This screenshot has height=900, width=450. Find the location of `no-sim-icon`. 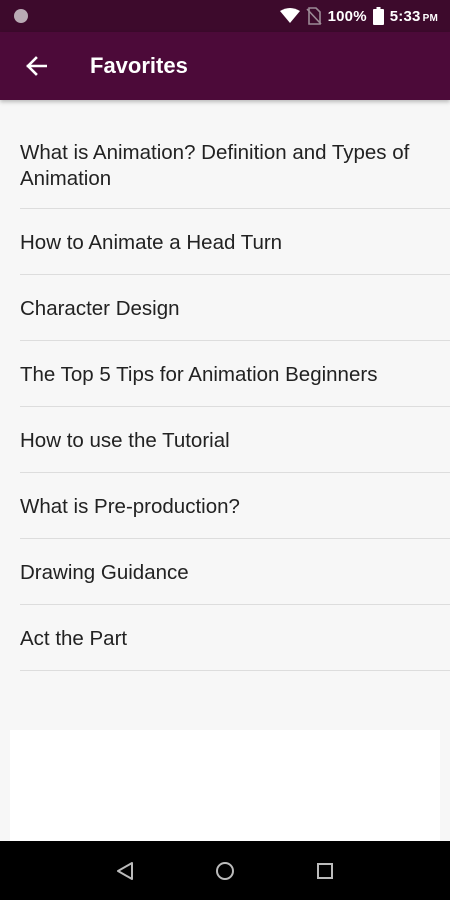

no-sim-icon is located at coordinates (314, 16).